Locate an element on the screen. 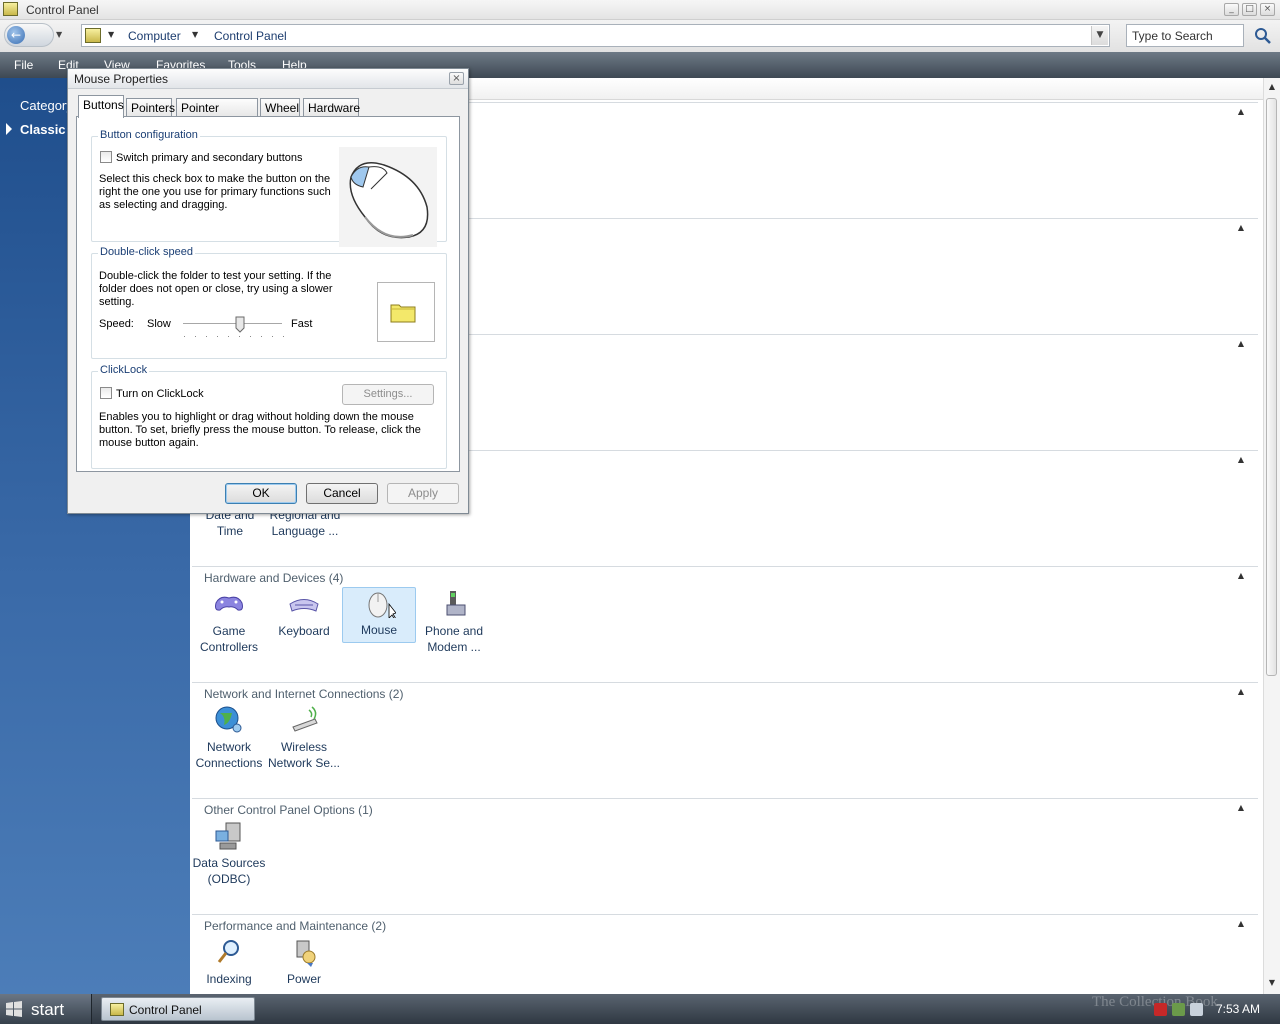 Image resolution: width=1280 pixels, height=1024 pixels. back-arrow-icon: ← is located at coordinates (16, 35).